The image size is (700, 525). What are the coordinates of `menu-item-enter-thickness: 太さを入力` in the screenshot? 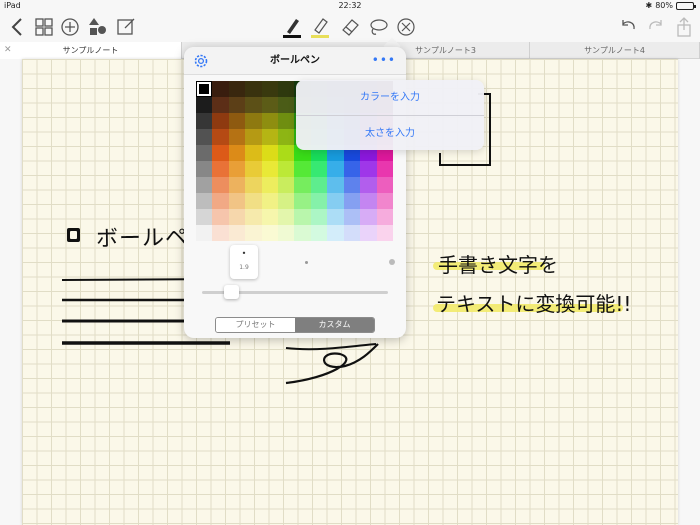 It's located at (390, 132).